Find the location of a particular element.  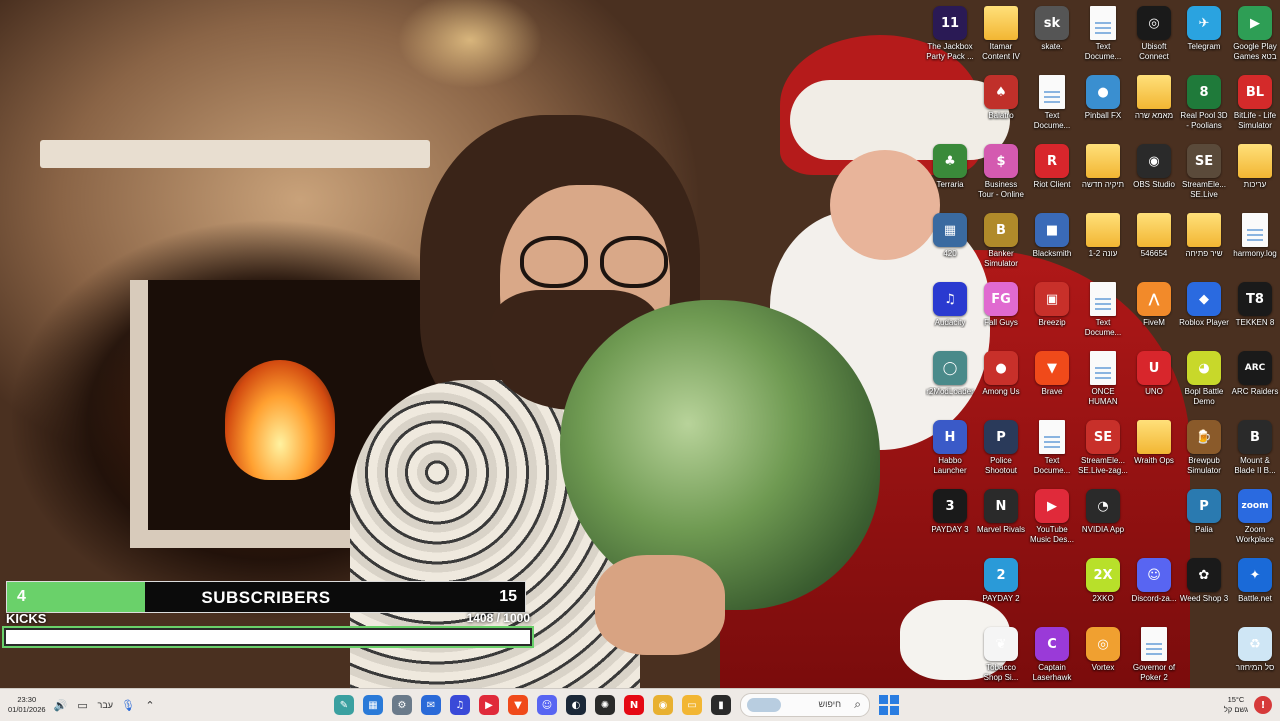

desktop-icon: ♻ סל המיחזור is located at coordinates (1255, 650).